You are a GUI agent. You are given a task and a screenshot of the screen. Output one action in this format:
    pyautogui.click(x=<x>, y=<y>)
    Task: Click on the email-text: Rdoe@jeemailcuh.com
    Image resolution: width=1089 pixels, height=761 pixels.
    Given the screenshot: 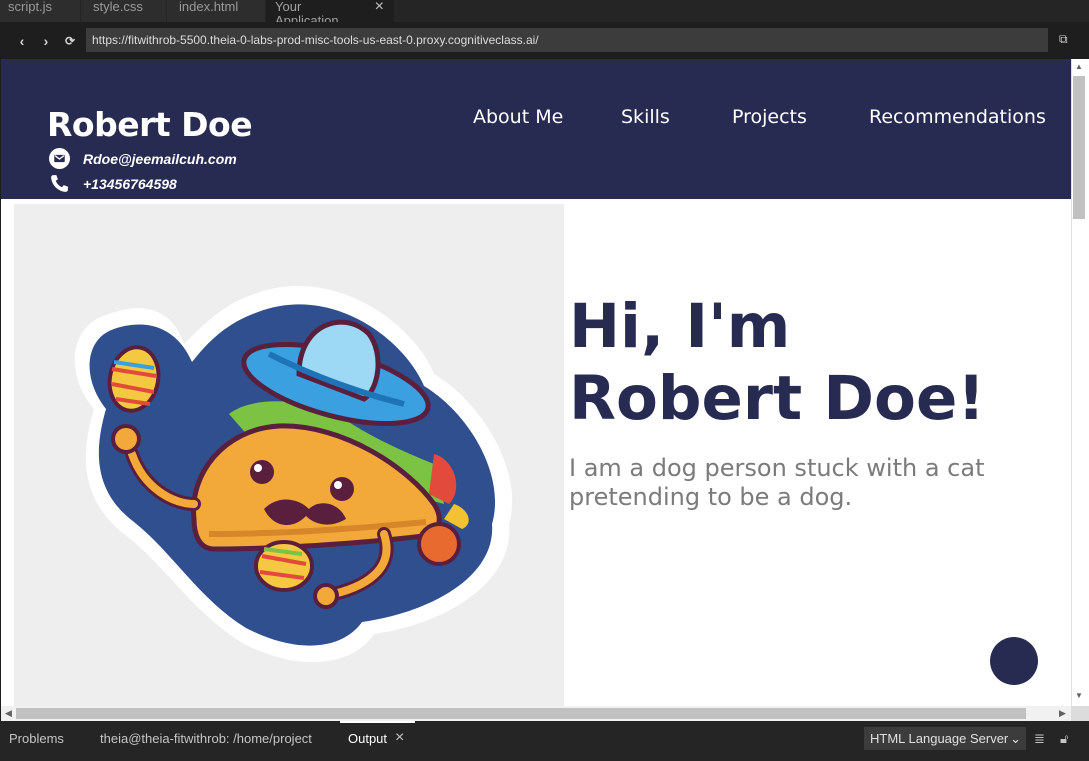 What is the action you would take?
    pyautogui.click(x=160, y=158)
    